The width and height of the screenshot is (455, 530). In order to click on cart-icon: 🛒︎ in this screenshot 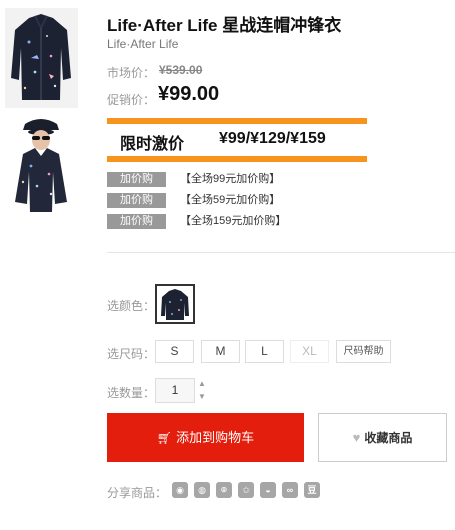, I will do `click(164, 438)`.